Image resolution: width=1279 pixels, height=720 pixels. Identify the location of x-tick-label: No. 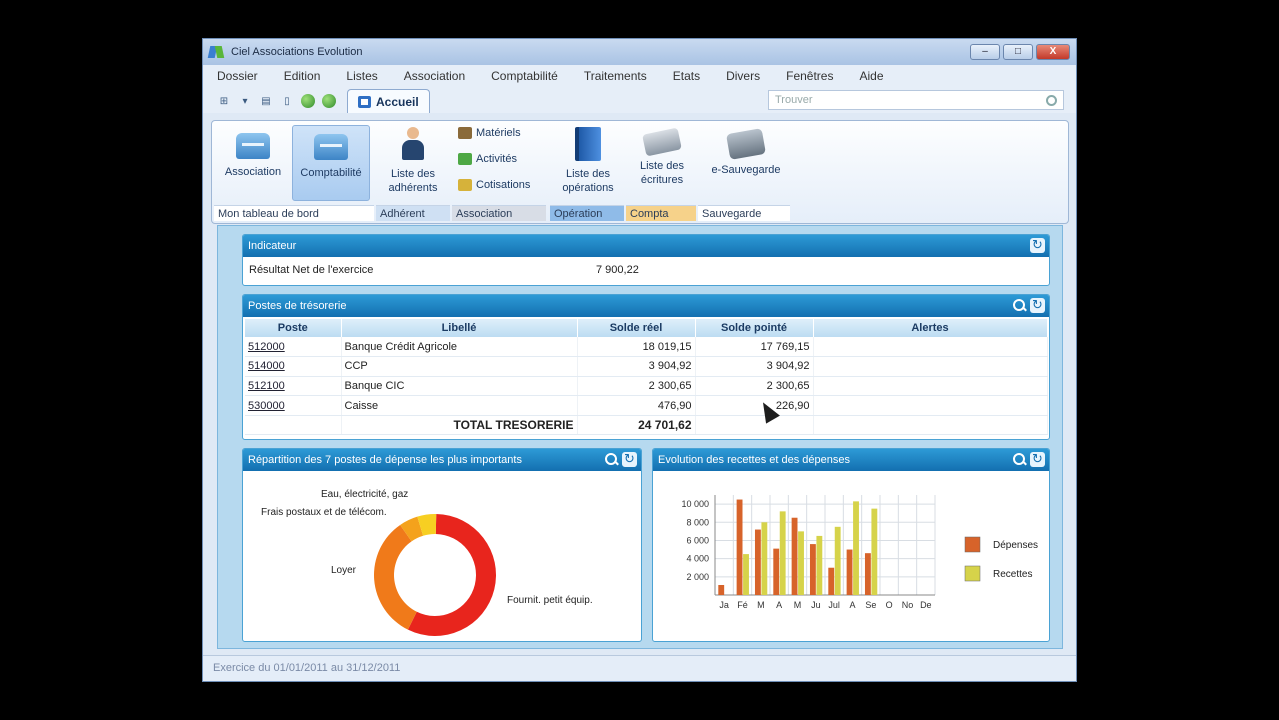
(908, 605).